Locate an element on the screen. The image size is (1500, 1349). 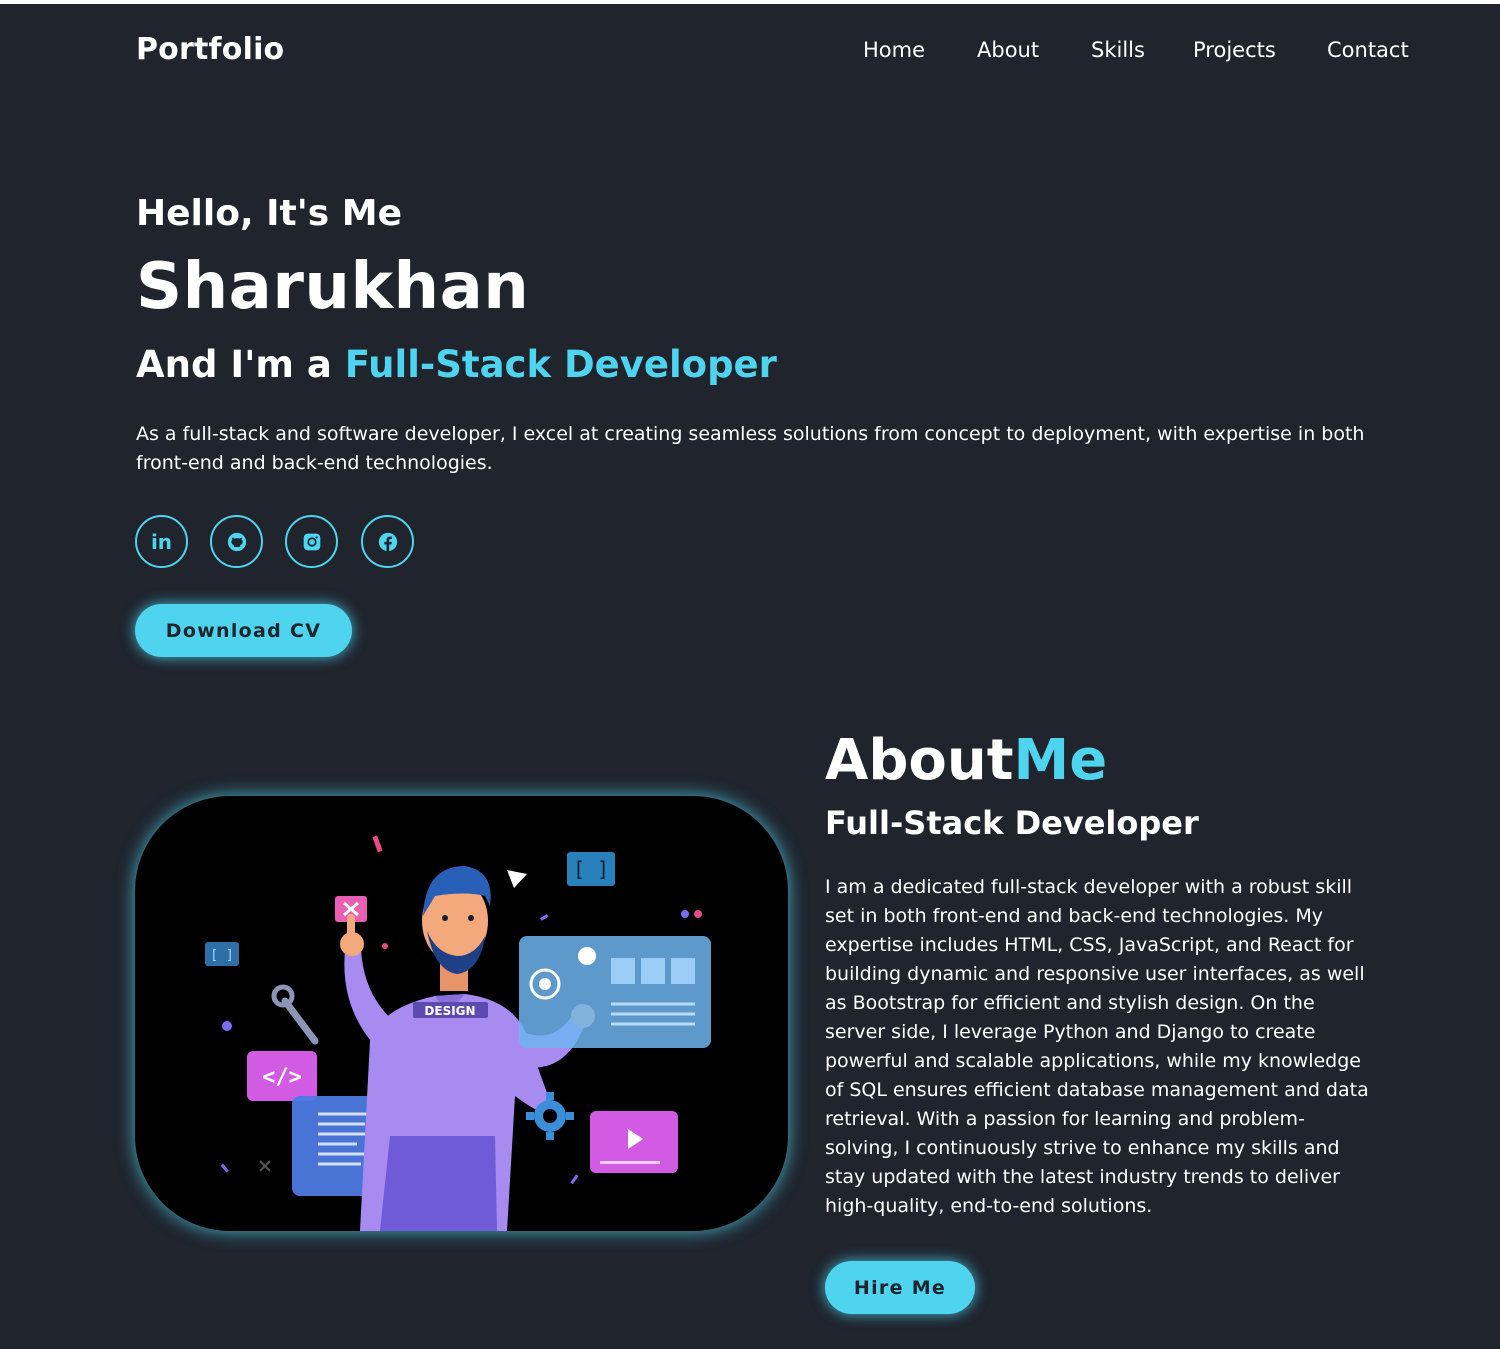
instagram-icon is located at coordinates (311, 541).